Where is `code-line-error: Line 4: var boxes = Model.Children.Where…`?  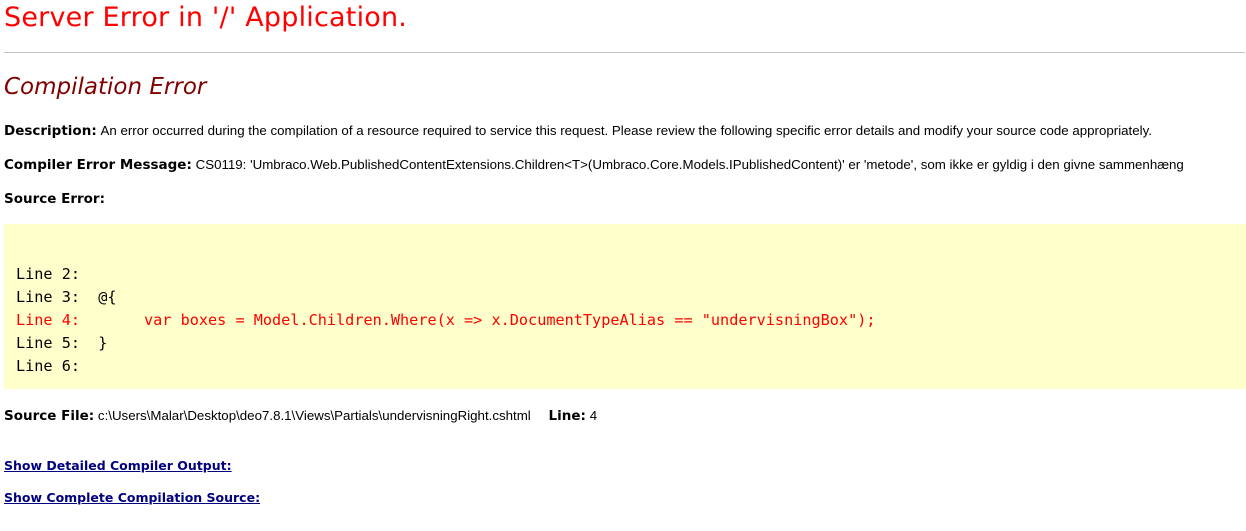
code-line-error: Line 4: var boxes = Model.Children.Where… is located at coordinates (446, 320).